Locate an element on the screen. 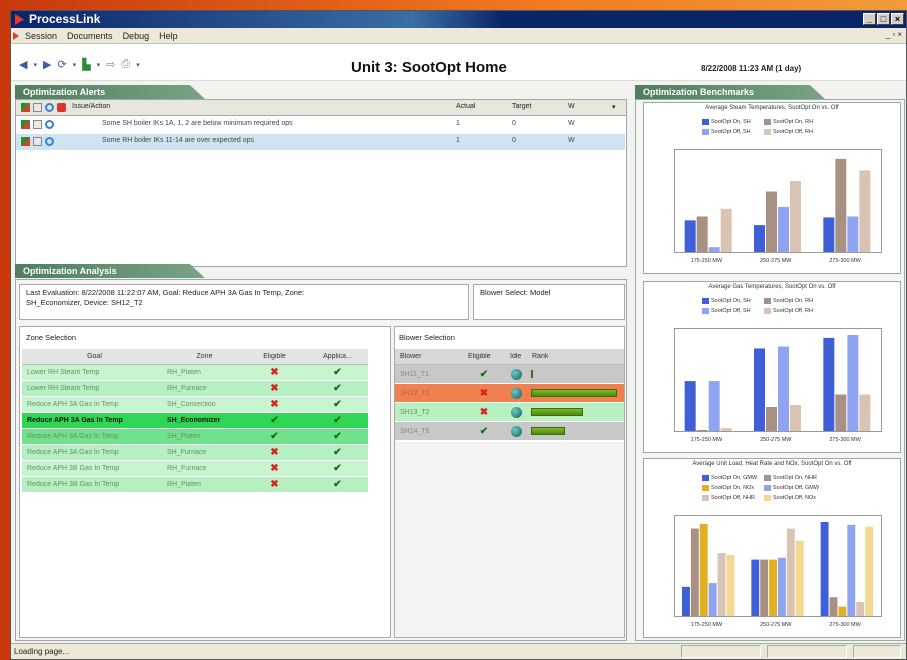 Image resolution: width=907 pixels, height=660 pixels. idle-status-icon is located at coordinates (516, 431).